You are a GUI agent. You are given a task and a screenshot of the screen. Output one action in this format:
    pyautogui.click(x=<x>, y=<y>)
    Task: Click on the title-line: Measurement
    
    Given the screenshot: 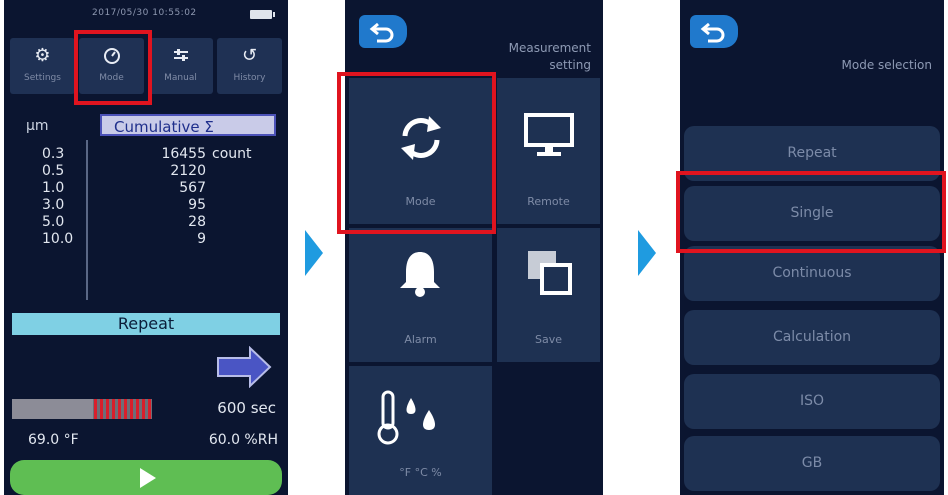 What is the action you would take?
    pyautogui.click(x=549, y=48)
    